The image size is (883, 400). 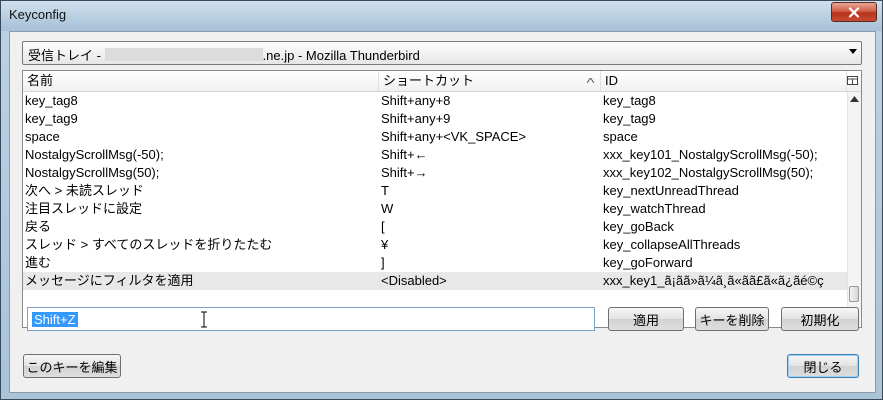 What do you see at coordinates (724, 81) in the screenshot?
I see `column-header-id: ID` at bounding box center [724, 81].